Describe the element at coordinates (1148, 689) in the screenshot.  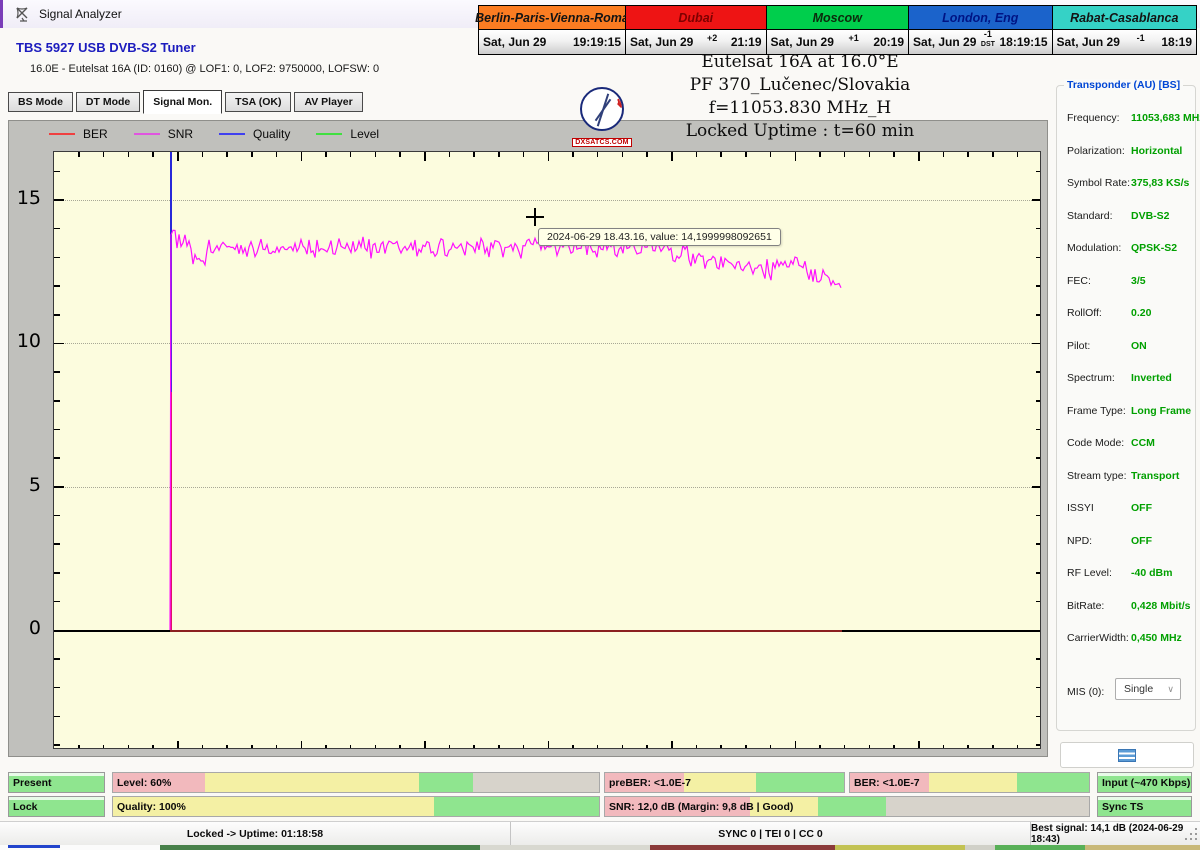
I see `mis-dropdown: Single ∨` at that location.